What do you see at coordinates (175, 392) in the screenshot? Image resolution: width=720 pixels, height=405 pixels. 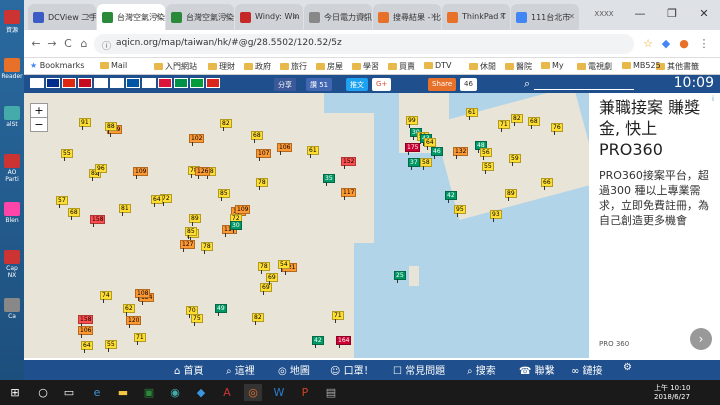 I see `app-icon: ◉` at bounding box center [175, 392].